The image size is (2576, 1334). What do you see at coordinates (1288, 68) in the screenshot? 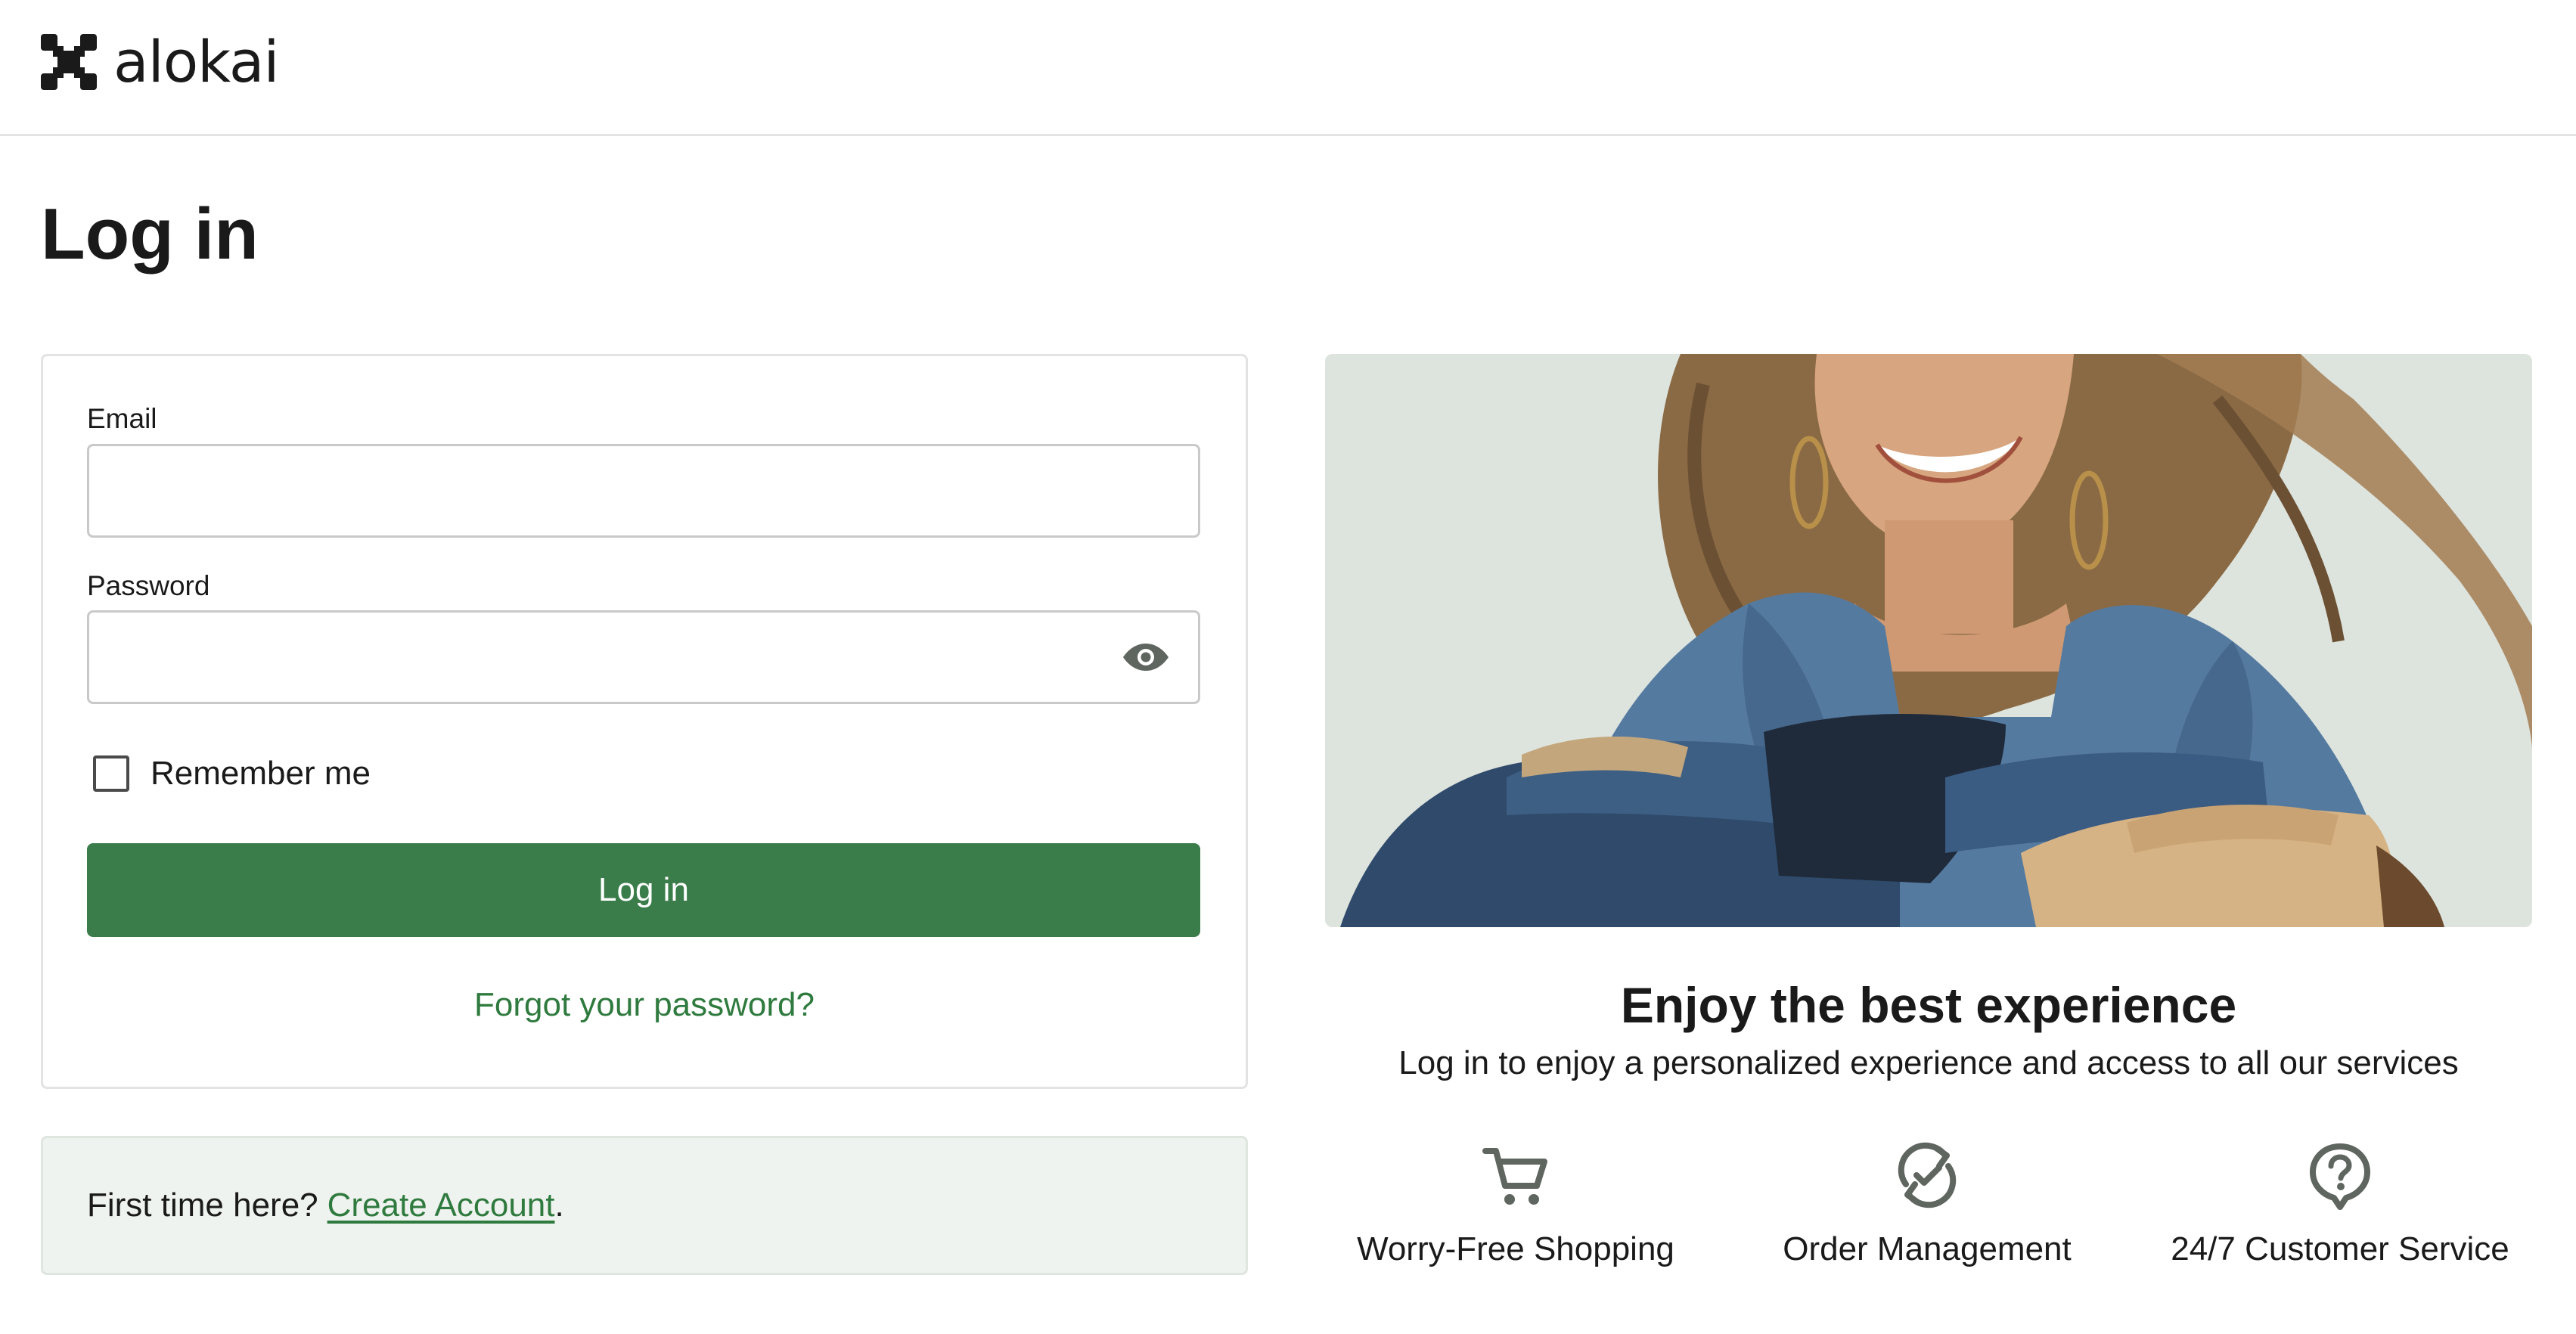
I see `site-header: alokai` at bounding box center [1288, 68].